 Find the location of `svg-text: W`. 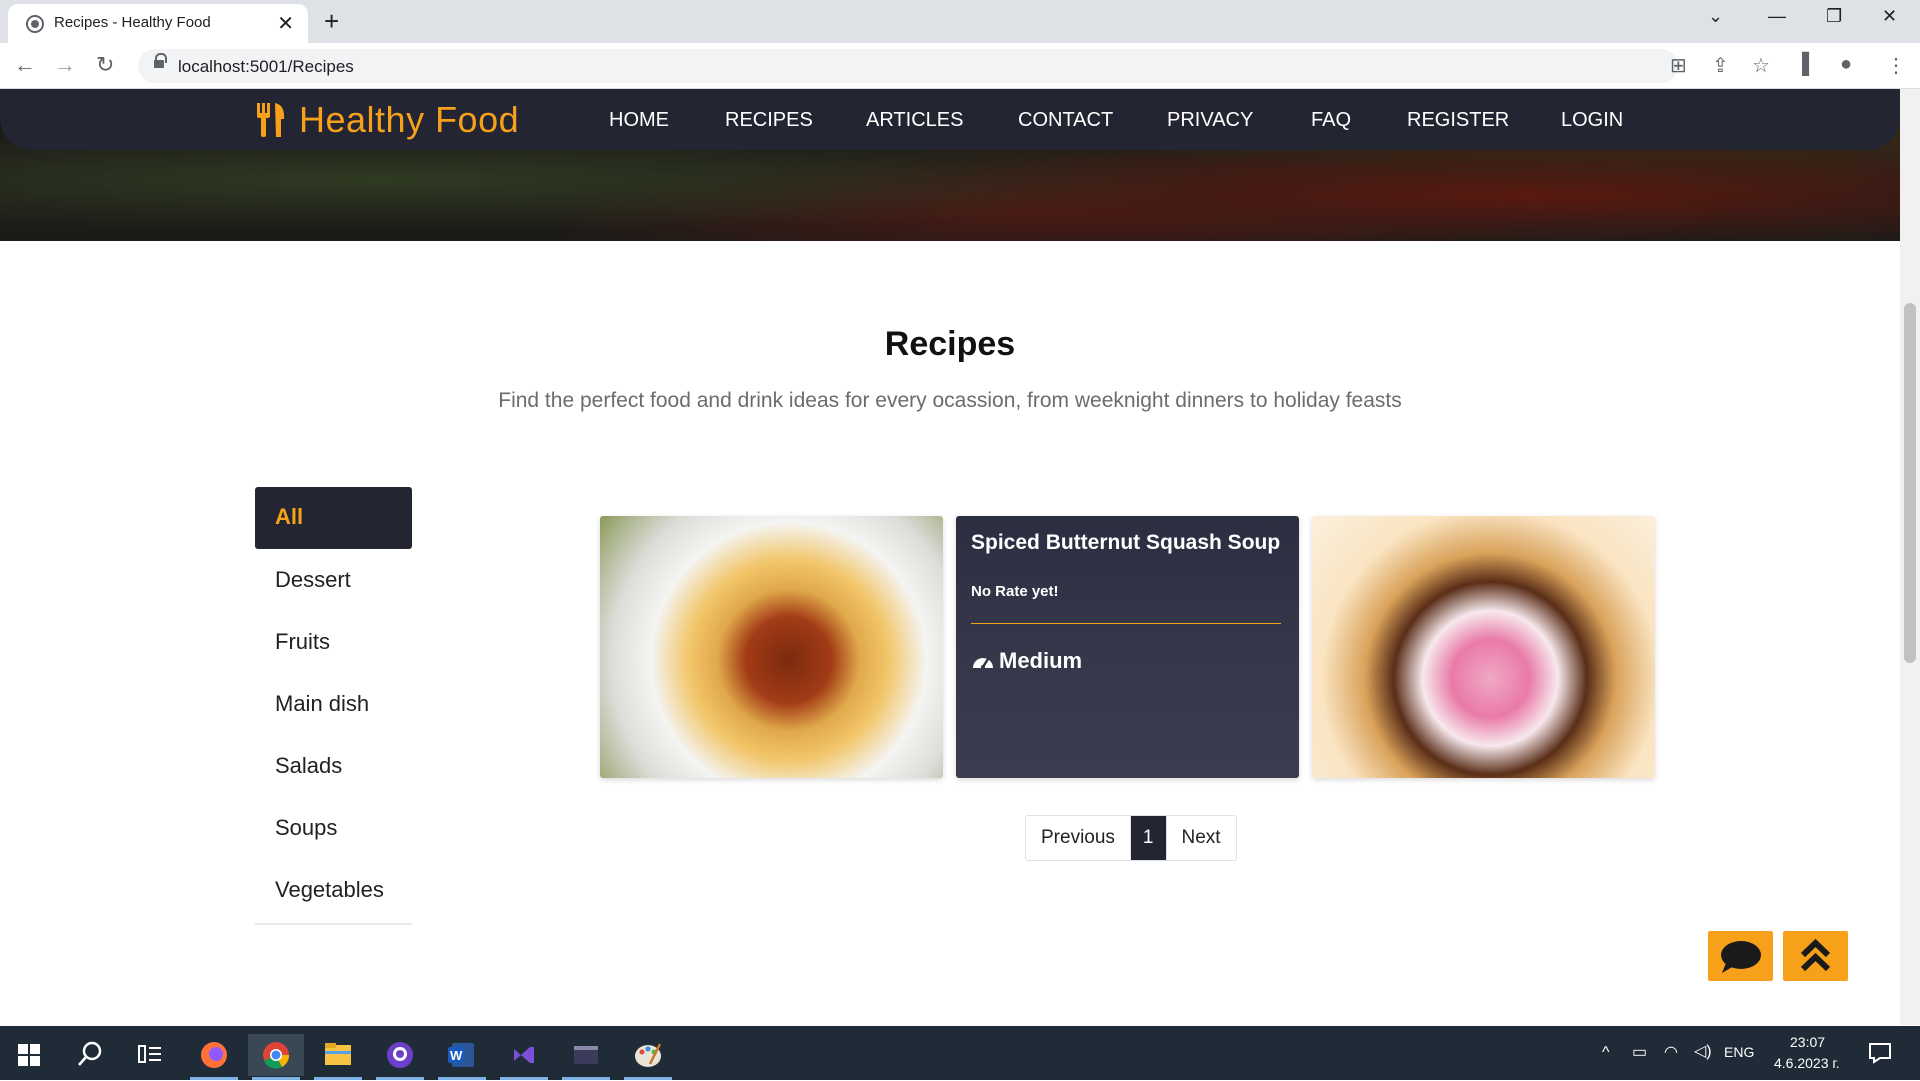

svg-text: W is located at coordinates (456, 1055).